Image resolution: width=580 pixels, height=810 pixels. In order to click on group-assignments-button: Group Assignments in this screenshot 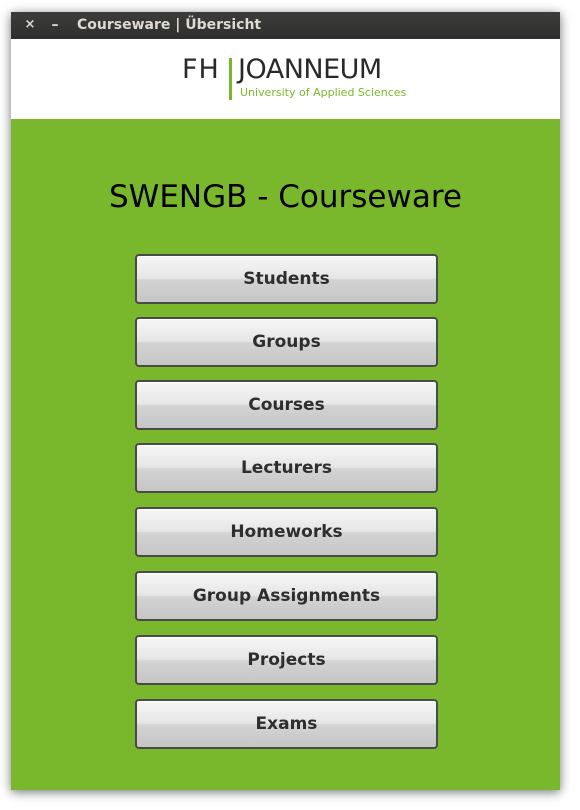, I will do `click(286, 596)`.